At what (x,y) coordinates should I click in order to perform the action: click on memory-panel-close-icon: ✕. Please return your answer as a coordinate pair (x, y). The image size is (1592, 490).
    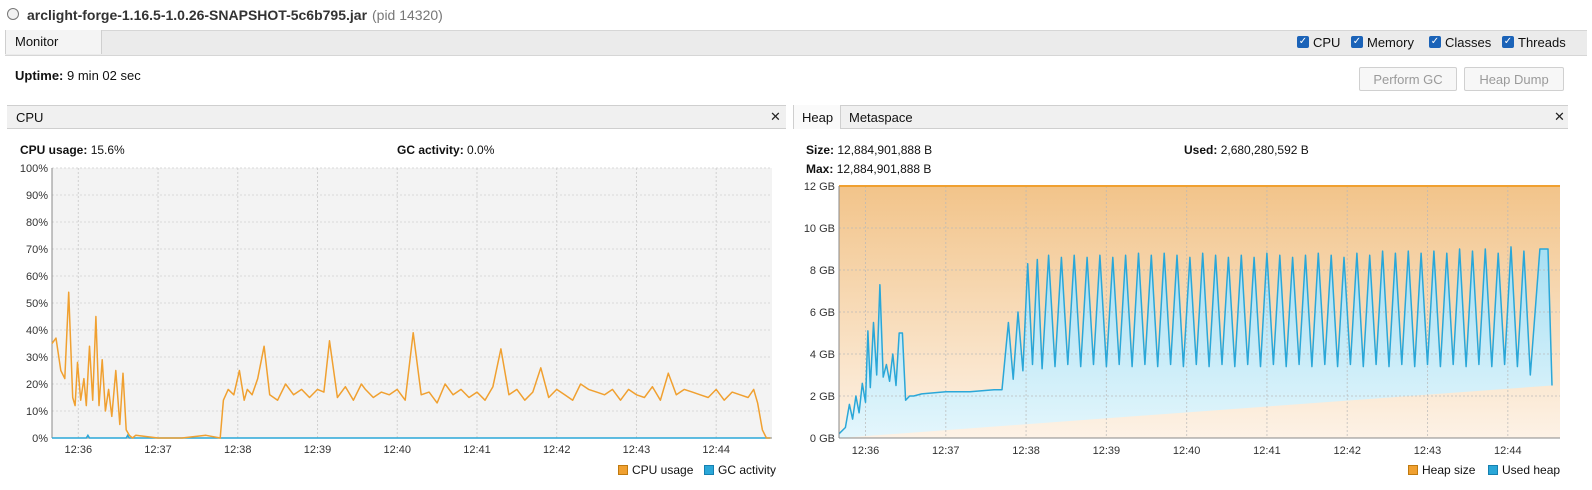
    Looking at the image, I should click on (1559, 117).